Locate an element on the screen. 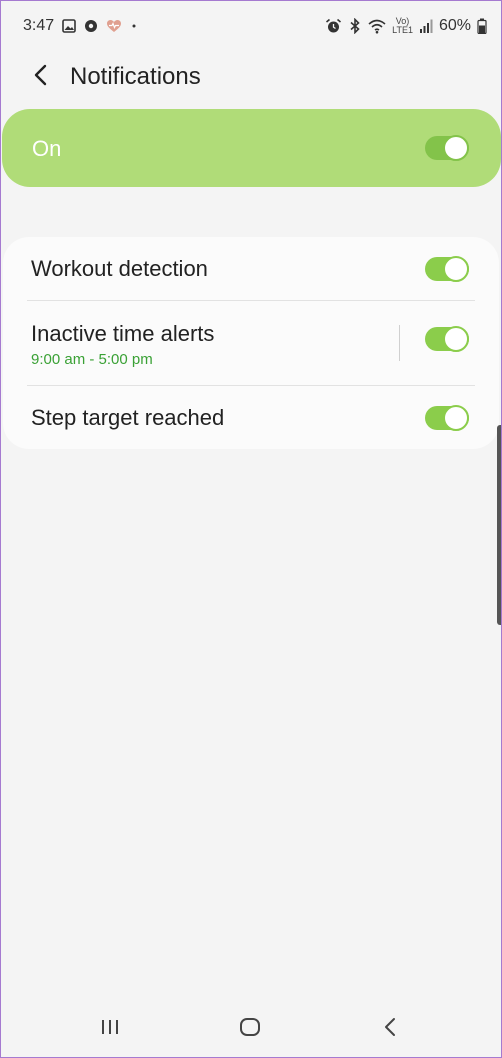 This screenshot has width=502, height=1058. status-left: 3:47 is located at coordinates (80, 26).